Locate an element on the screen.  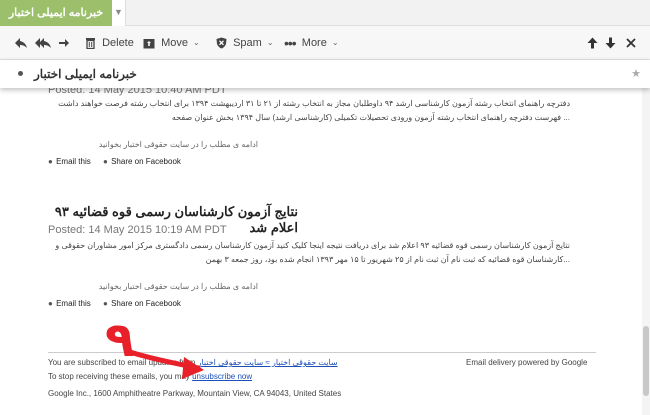
trash-icon is located at coordinates (90, 44).